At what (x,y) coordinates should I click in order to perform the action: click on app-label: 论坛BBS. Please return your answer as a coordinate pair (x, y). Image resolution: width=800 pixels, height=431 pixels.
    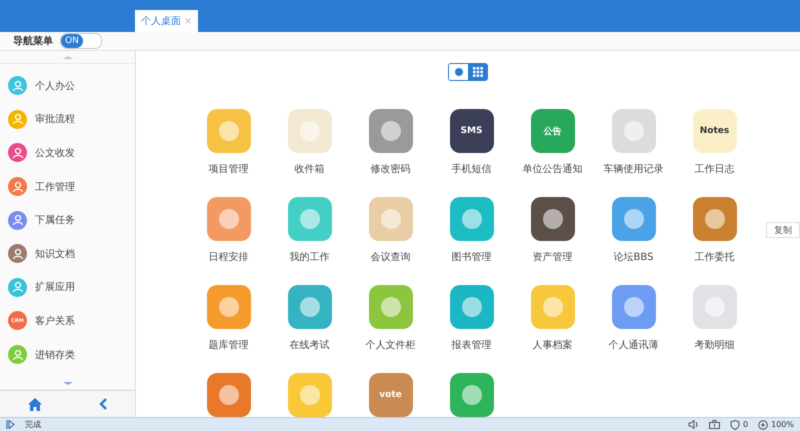
    Looking at the image, I should click on (634, 257).